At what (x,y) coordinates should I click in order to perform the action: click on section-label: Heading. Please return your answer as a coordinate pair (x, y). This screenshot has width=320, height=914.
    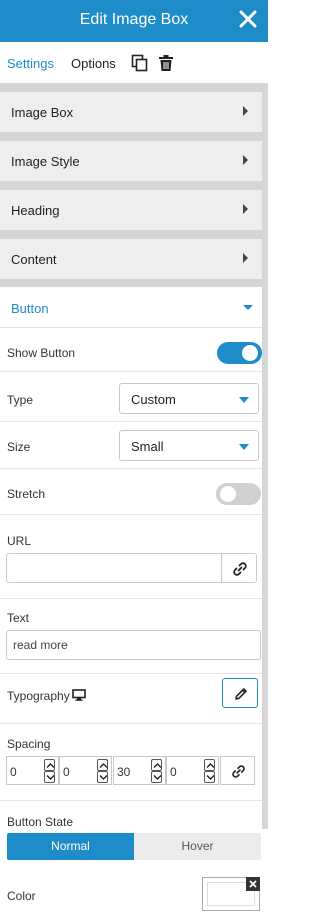
    Looking at the image, I should click on (35, 210).